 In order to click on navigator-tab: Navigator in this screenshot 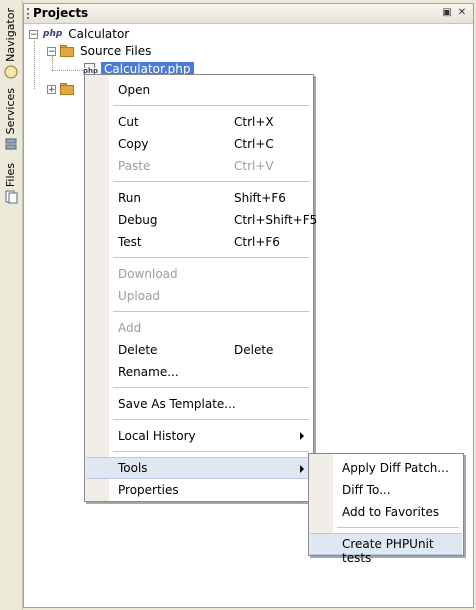, I will do `click(11, 43)`.